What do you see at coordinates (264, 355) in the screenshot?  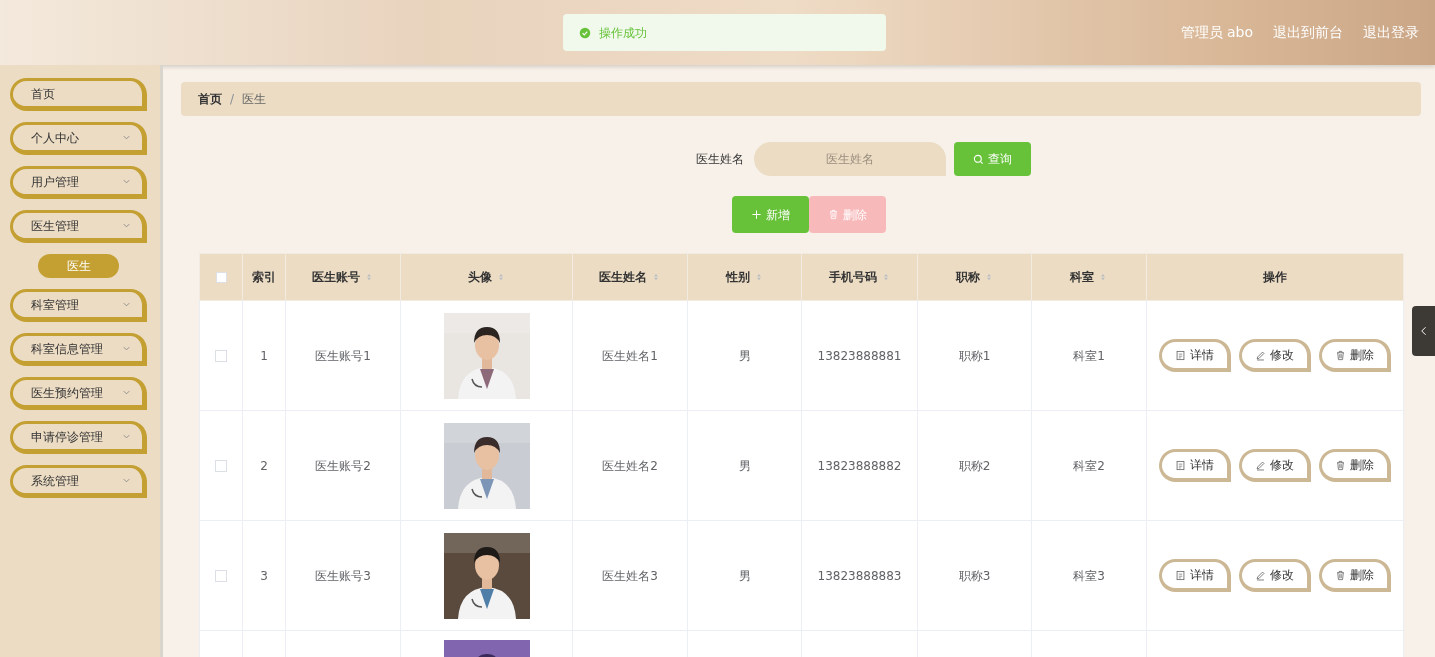 I see `table-cell: 1` at bounding box center [264, 355].